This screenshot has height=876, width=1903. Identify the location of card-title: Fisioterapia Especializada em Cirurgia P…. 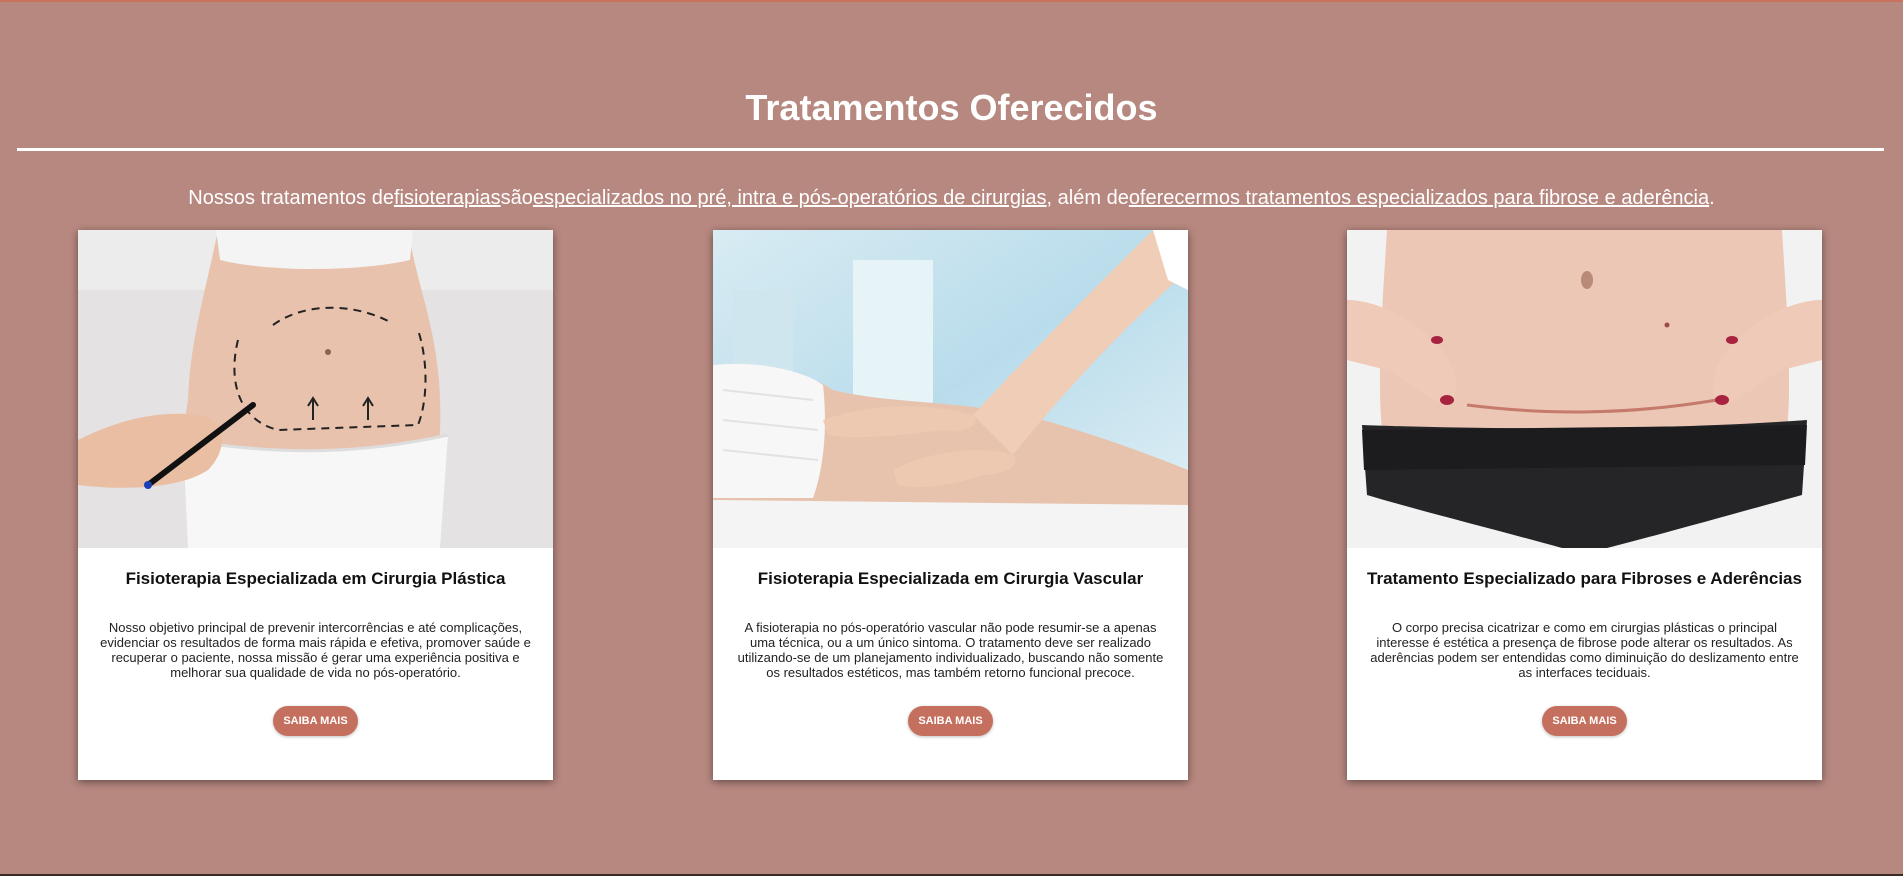
(315, 578).